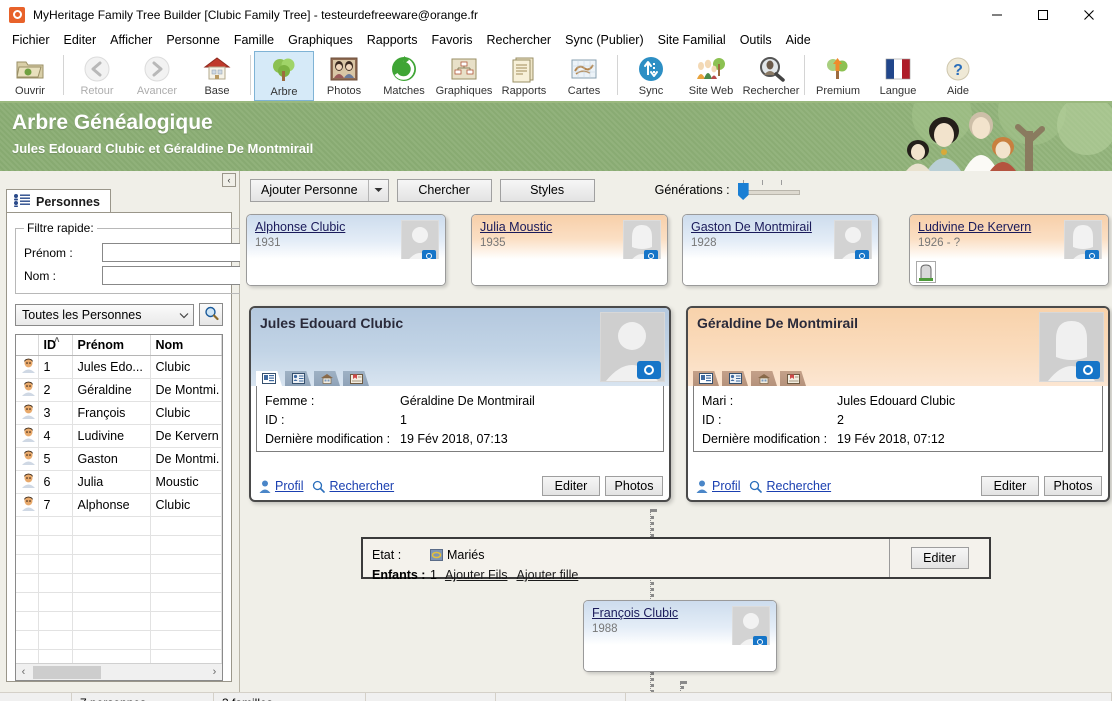 Image resolution: width=1112 pixels, height=701 pixels. What do you see at coordinates (119, 413) in the screenshot?
I see `table-row: 3 François Clubic` at bounding box center [119, 413].